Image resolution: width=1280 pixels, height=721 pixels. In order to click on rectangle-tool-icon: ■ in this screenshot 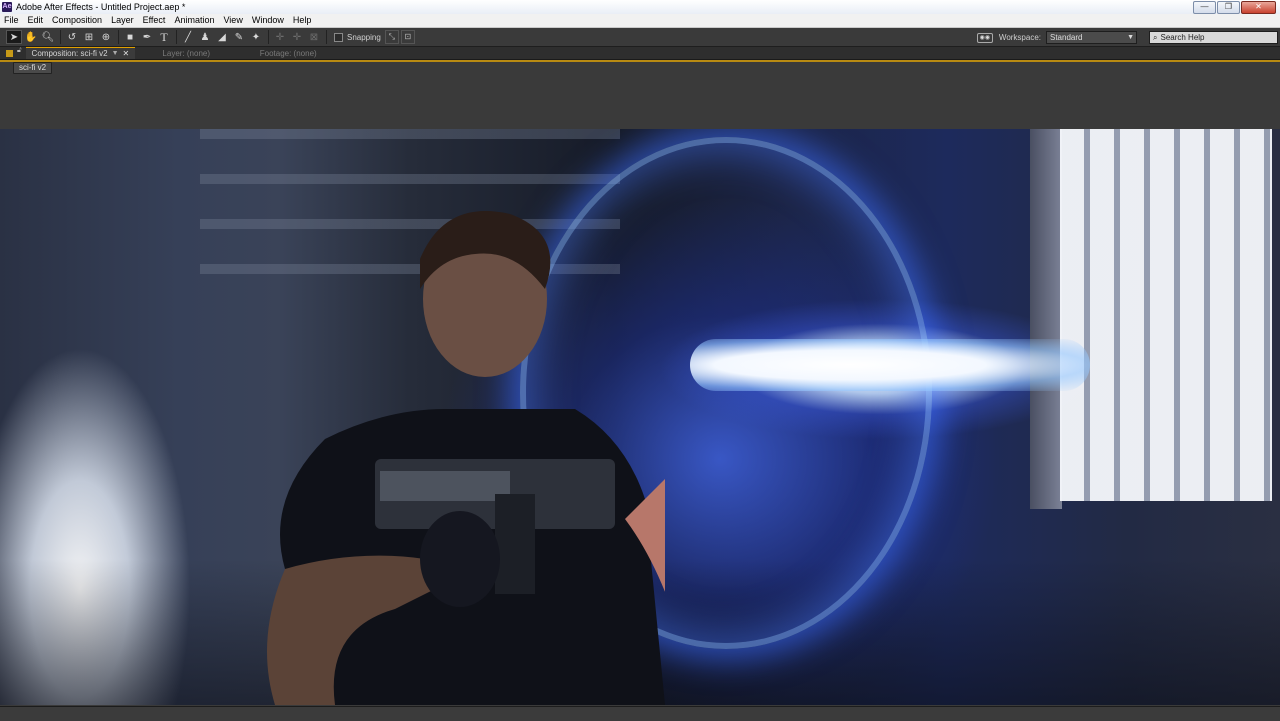, I will do `click(130, 37)`.